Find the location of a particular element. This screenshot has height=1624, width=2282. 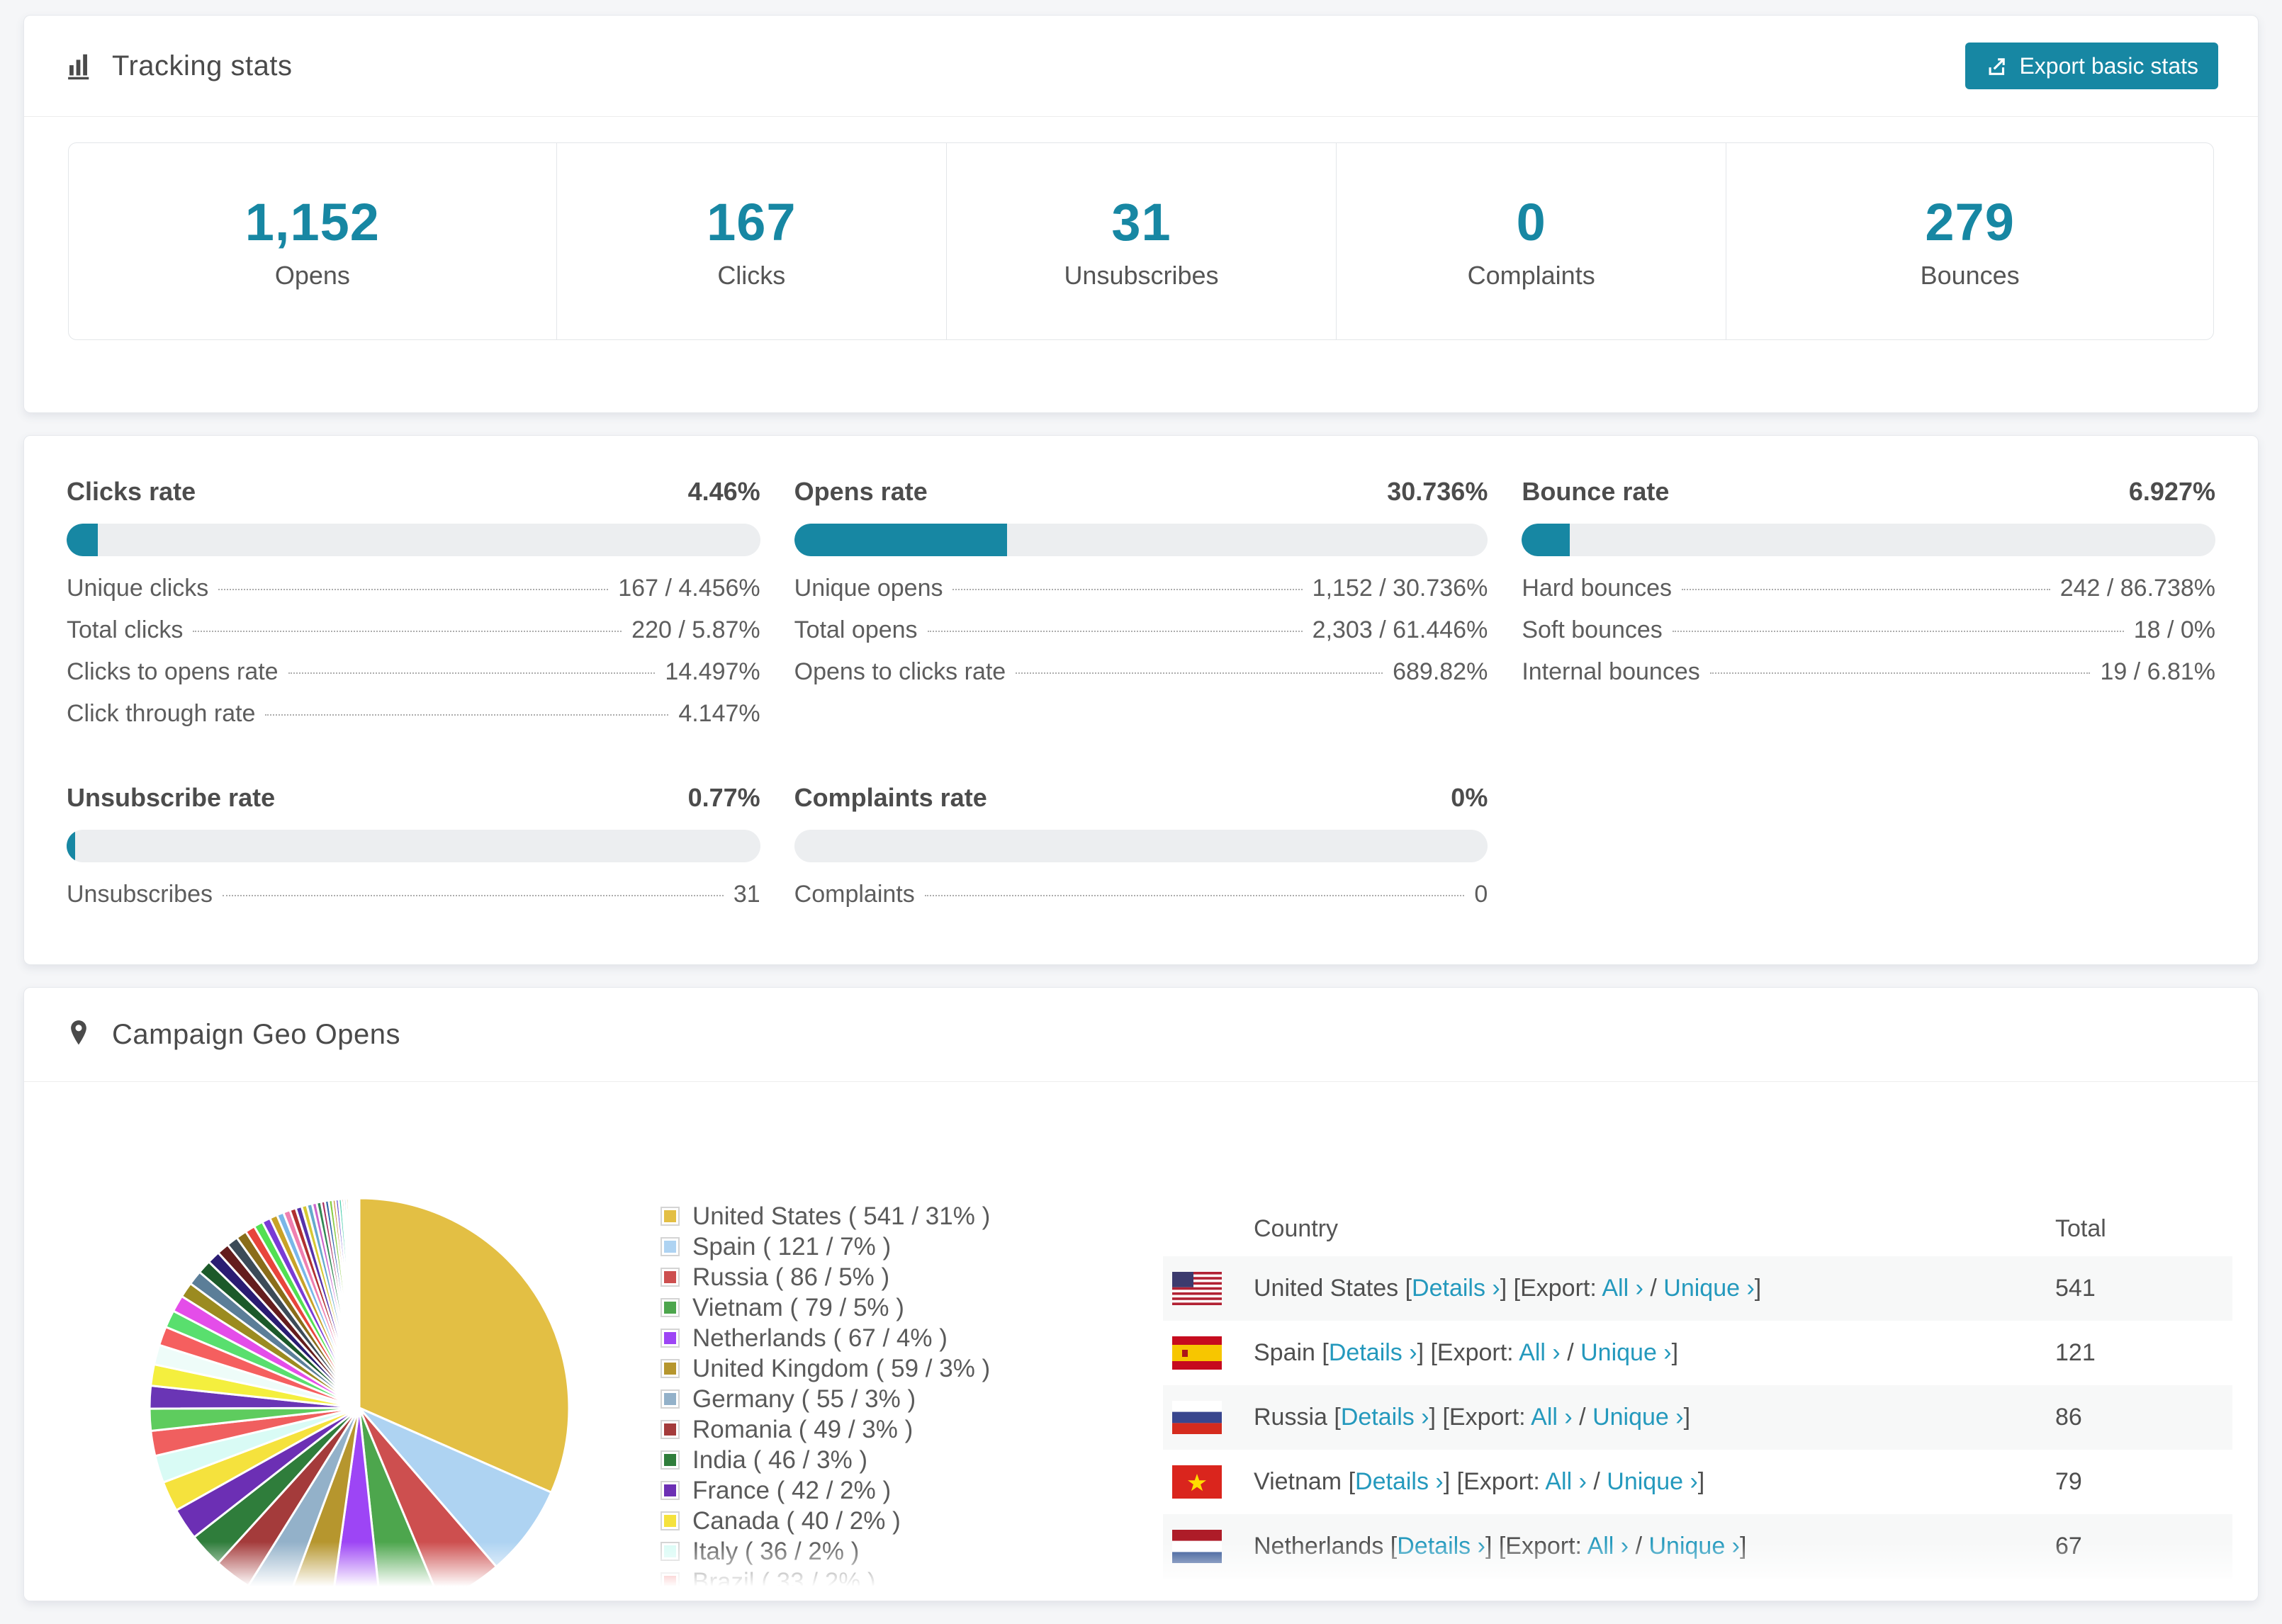

rate-block-complaints-rate: Complaints rate 0% Complaints 0 is located at coordinates (1141, 853).